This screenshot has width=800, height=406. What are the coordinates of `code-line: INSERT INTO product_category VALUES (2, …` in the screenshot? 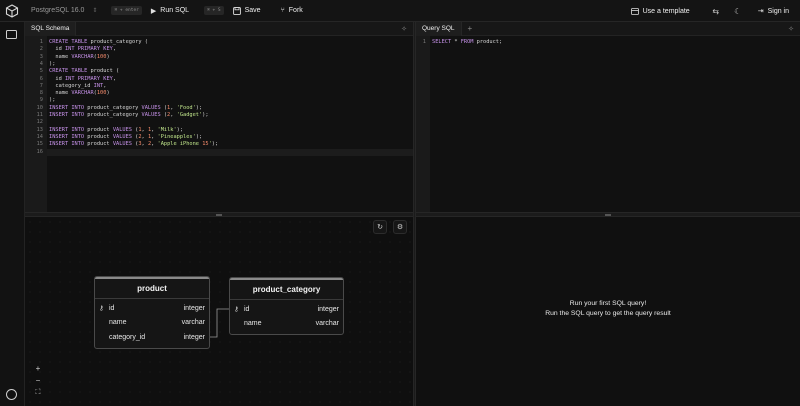 It's located at (129, 115).